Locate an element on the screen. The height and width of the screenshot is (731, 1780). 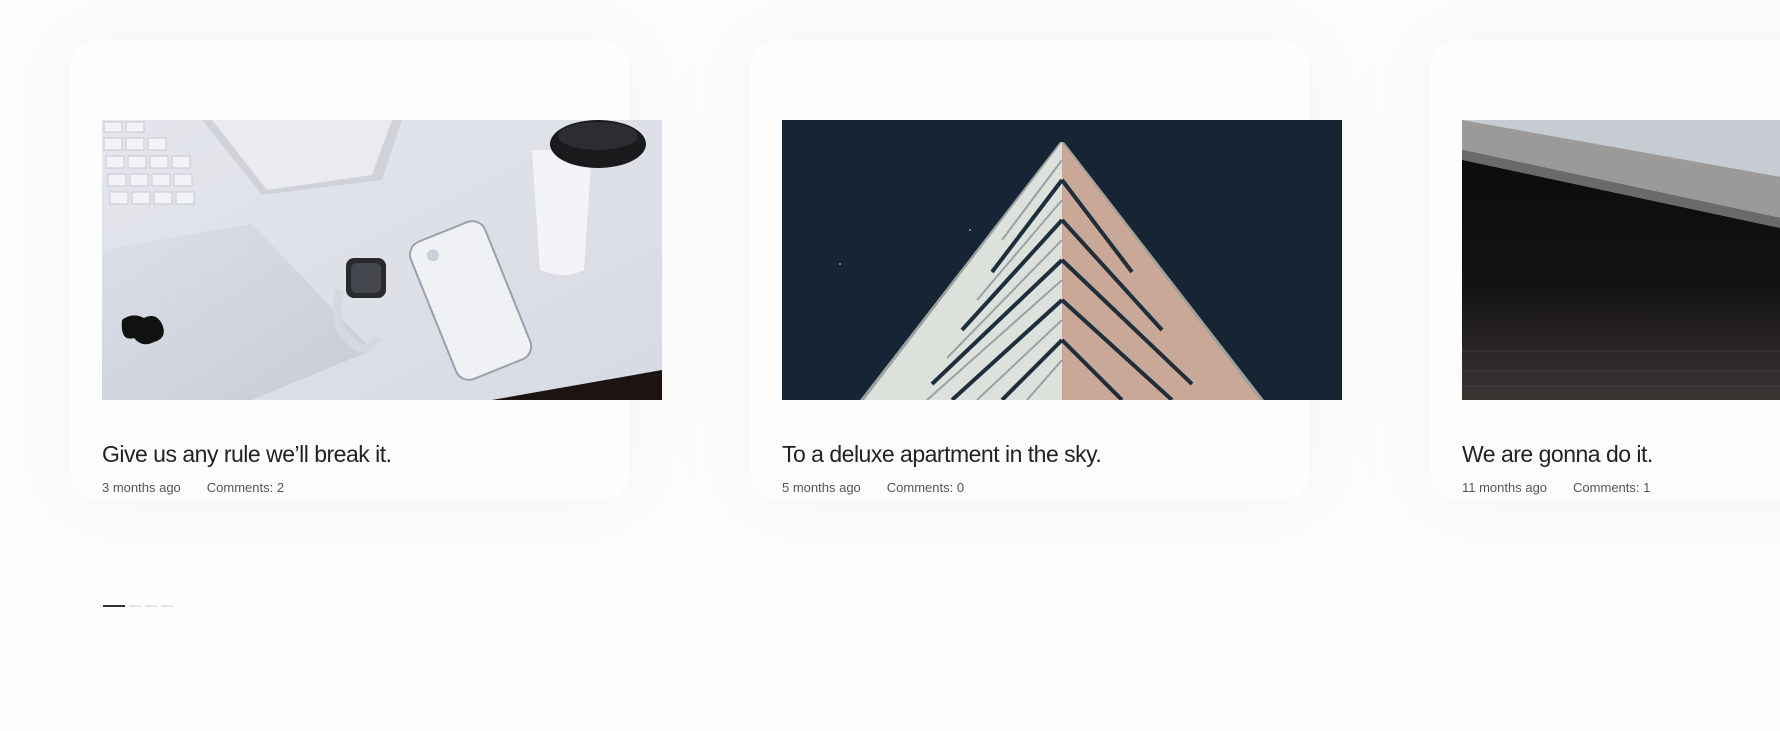
post-date: 3 months ago is located at coordinates (141, 487).